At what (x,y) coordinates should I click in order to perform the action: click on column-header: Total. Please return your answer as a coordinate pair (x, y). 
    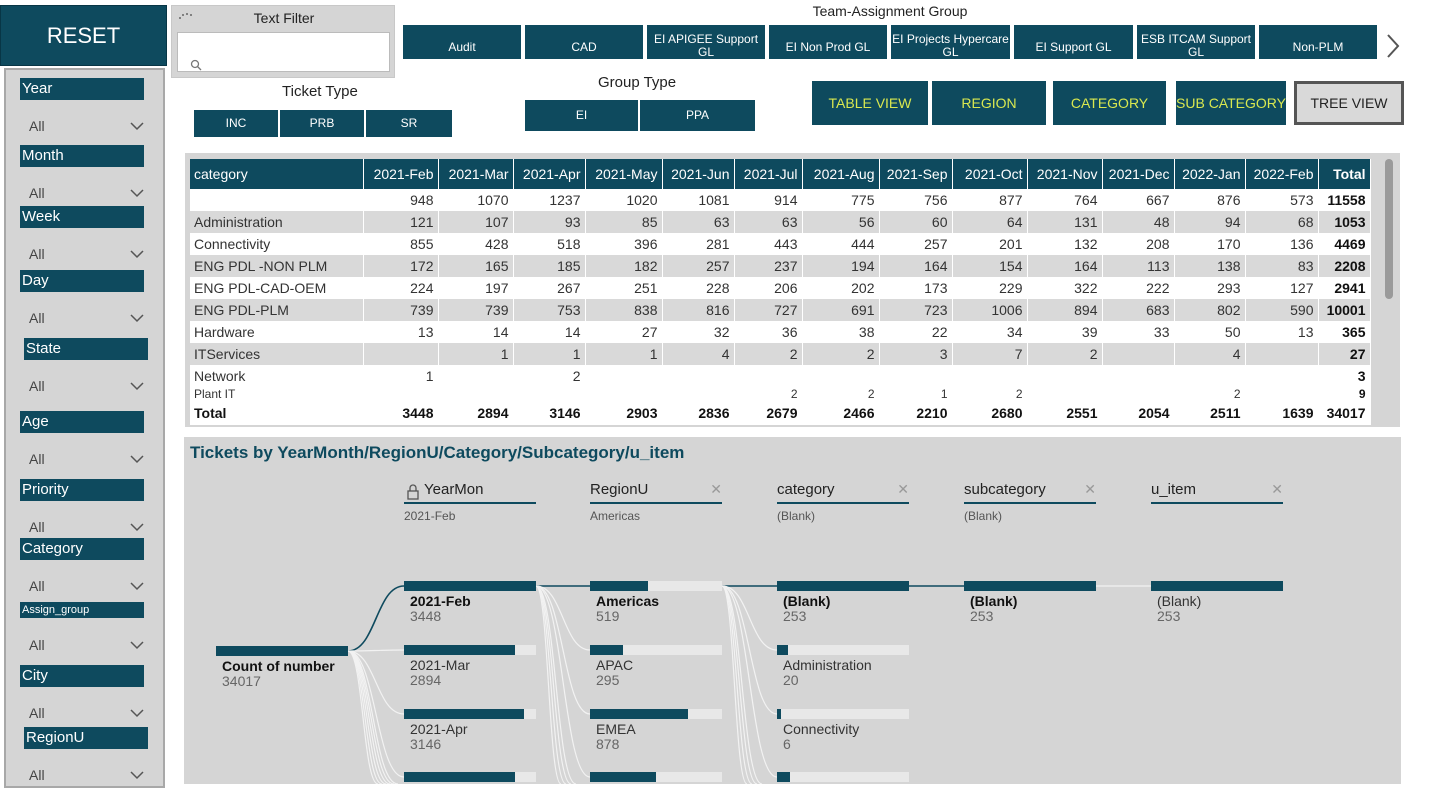
    Looking at the image, I should click on (1344, 174).